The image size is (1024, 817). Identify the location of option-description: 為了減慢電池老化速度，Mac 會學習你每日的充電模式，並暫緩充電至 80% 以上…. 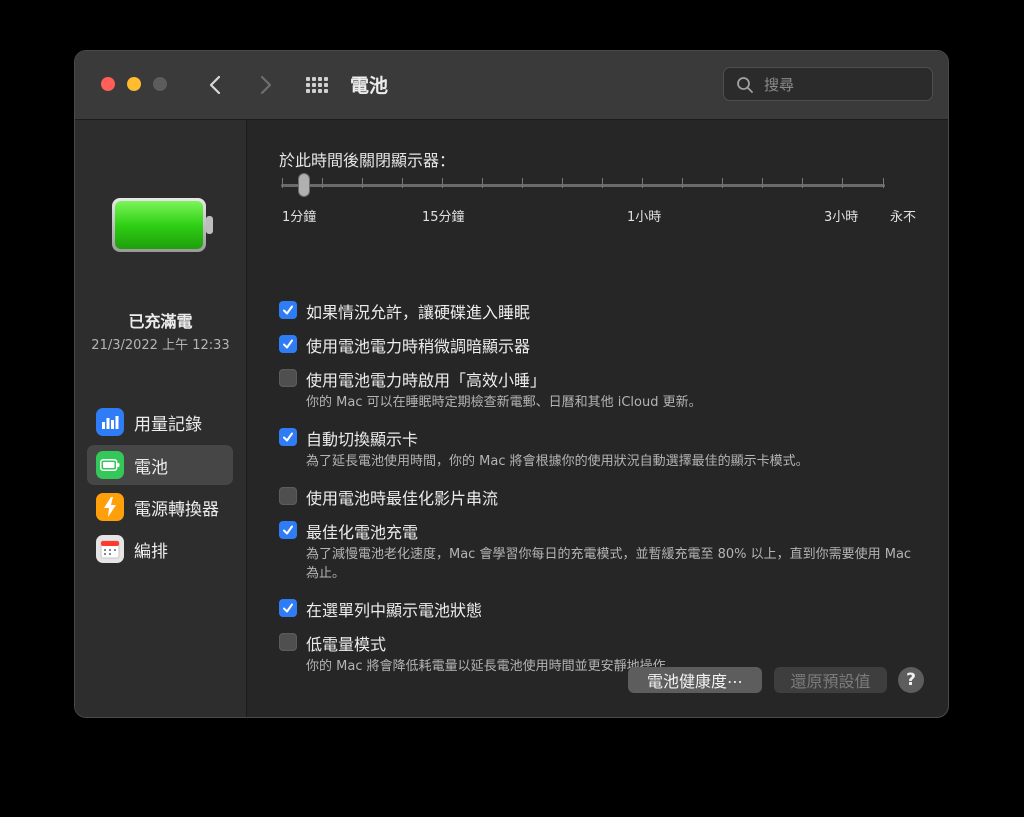
(616, 564).